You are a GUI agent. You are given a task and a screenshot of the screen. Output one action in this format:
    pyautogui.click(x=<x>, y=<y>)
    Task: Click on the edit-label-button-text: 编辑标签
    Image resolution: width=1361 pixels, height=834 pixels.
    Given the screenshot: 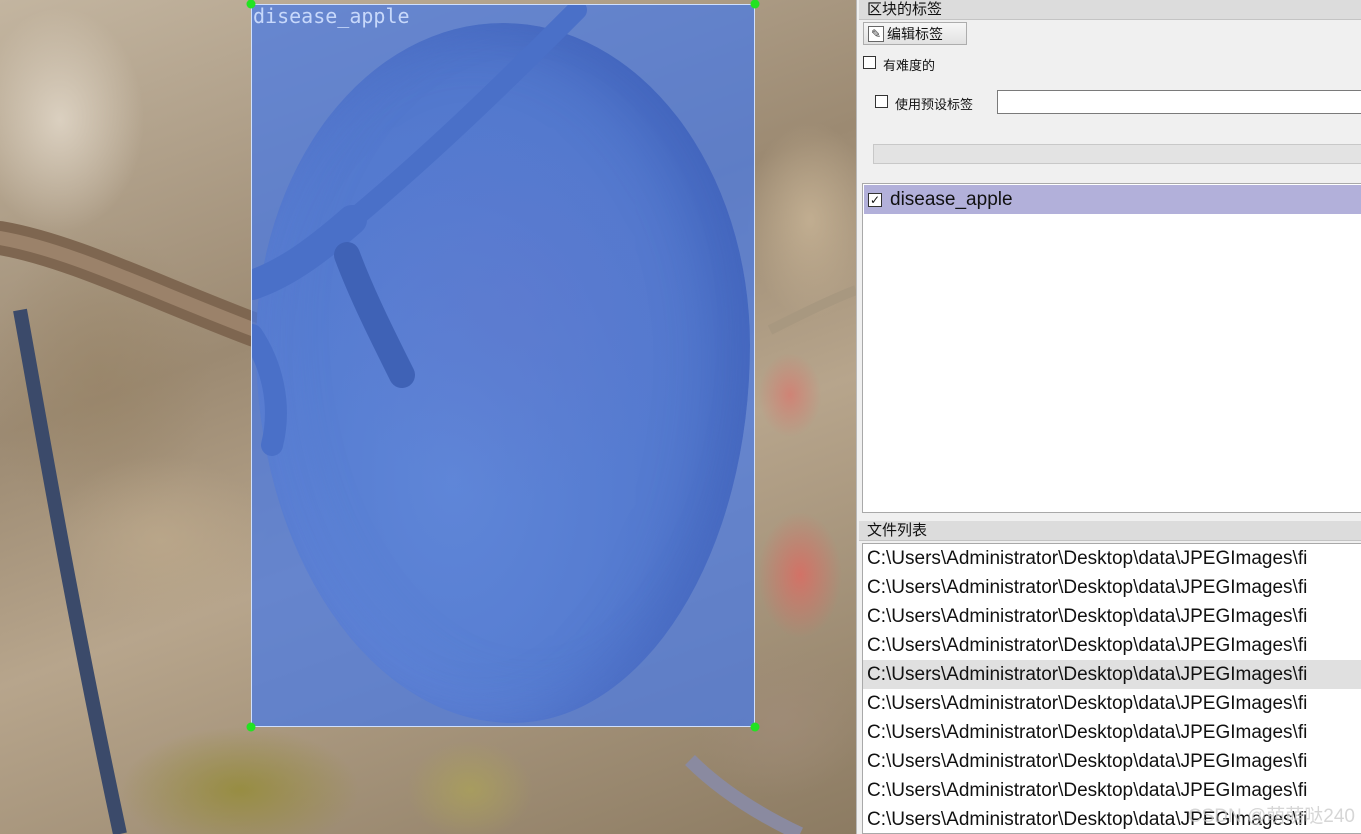 What is the action you would take?
    pyautogui.click(x=915, y=34)
    